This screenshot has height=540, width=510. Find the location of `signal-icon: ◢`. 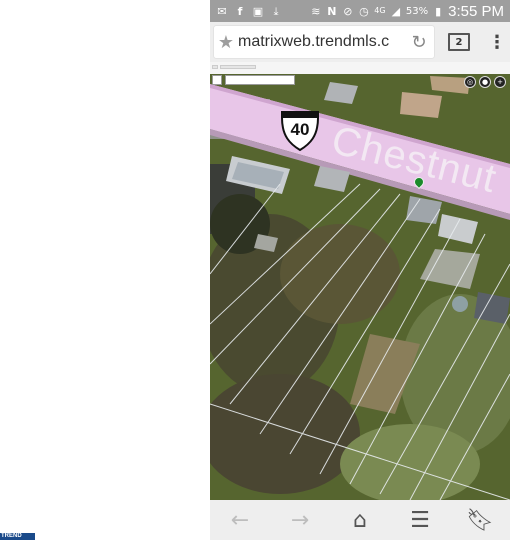

signal-icon: ◢ is located at coordinates (396, 11).